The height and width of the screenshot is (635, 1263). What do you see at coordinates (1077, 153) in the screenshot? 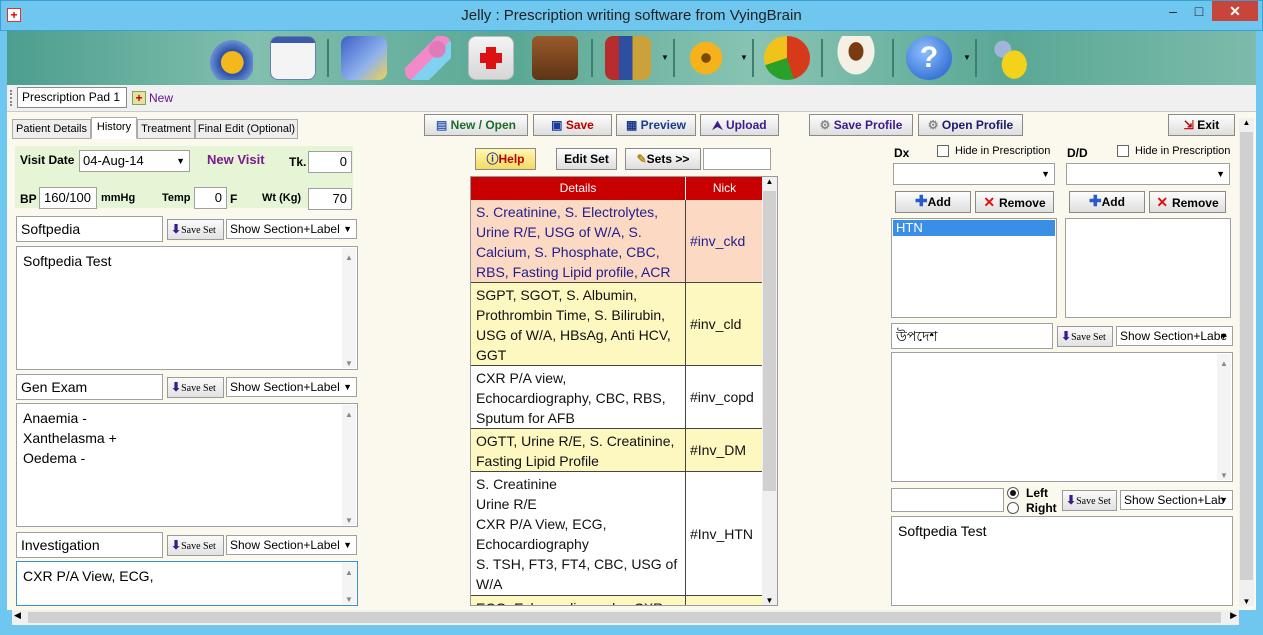
I see `dd-label: D/D` at bounding box center [1077, 153].